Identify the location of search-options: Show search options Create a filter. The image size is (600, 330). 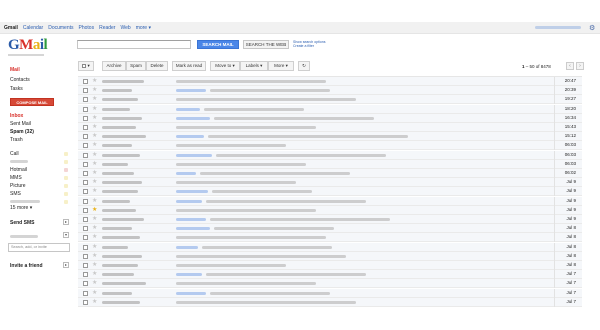
(309, 44).